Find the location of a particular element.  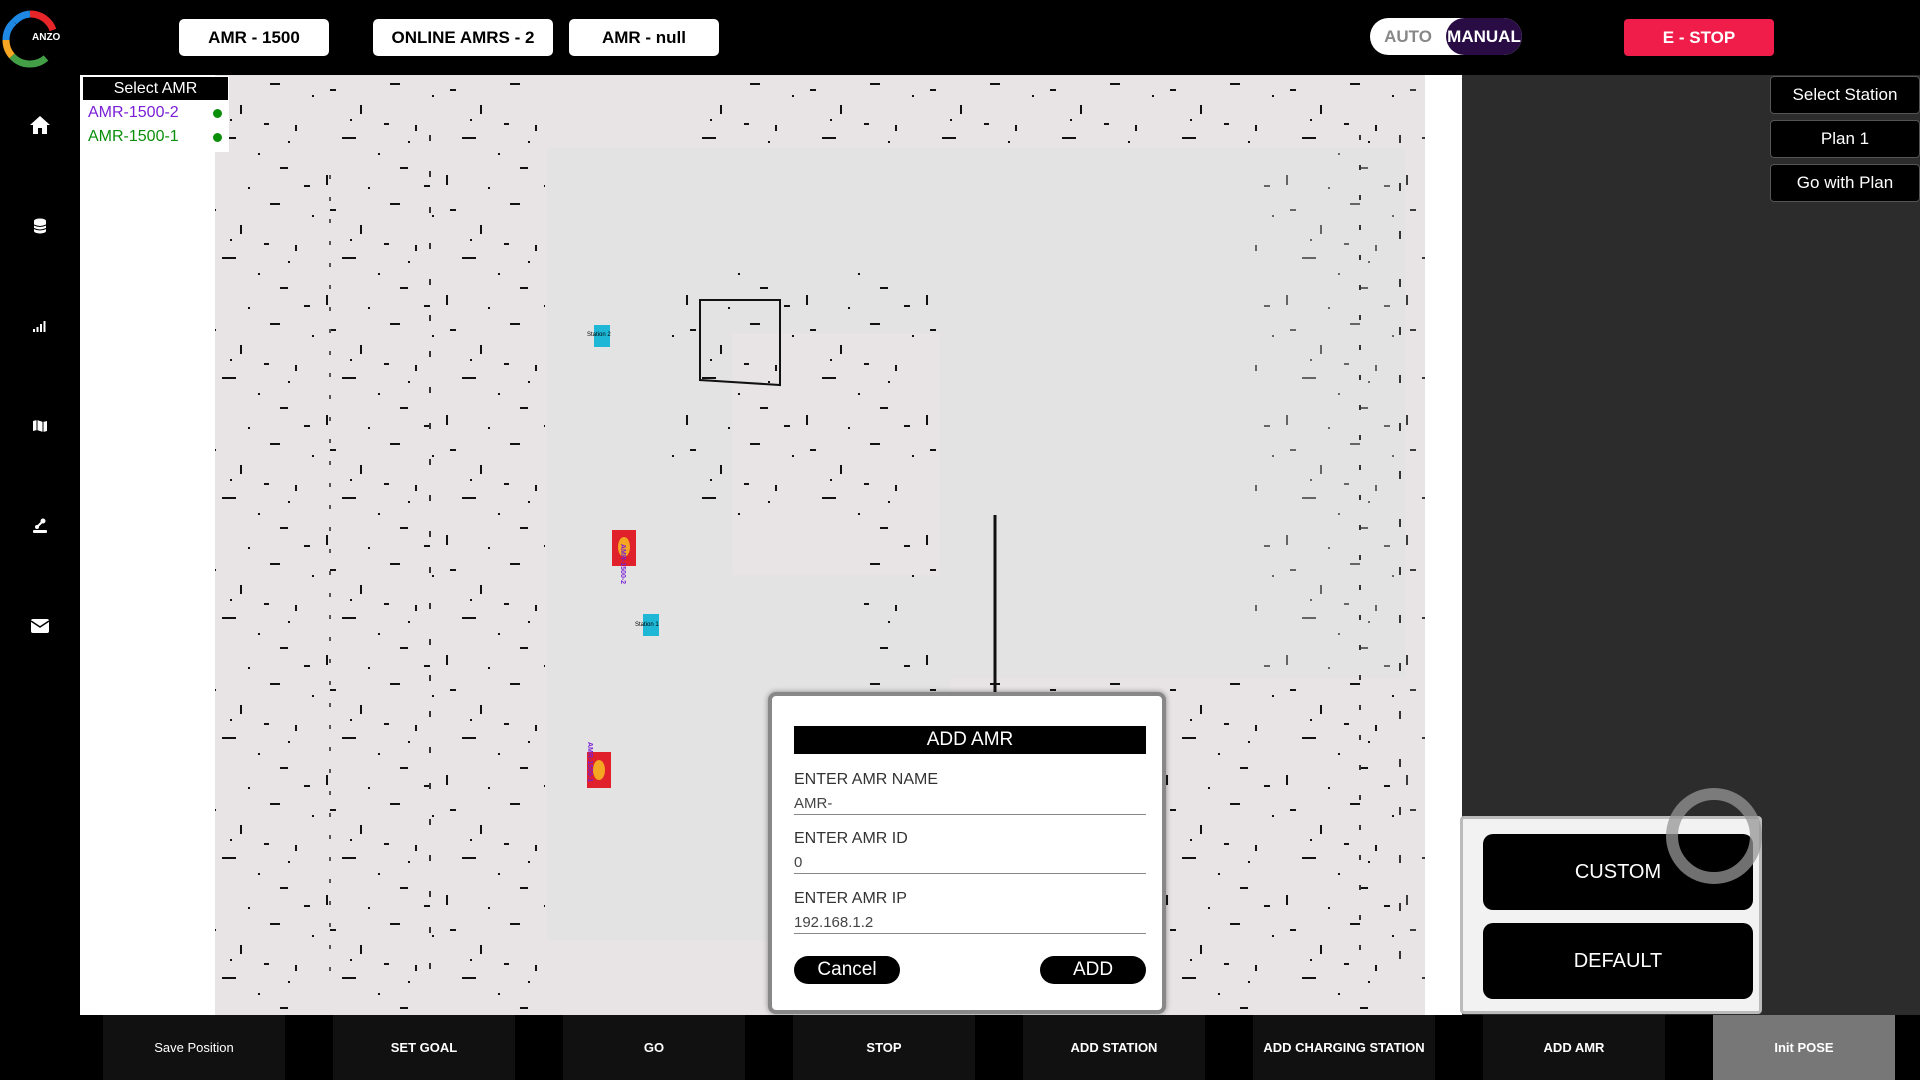

go-button: GO is located at coordinates (654, 1047).